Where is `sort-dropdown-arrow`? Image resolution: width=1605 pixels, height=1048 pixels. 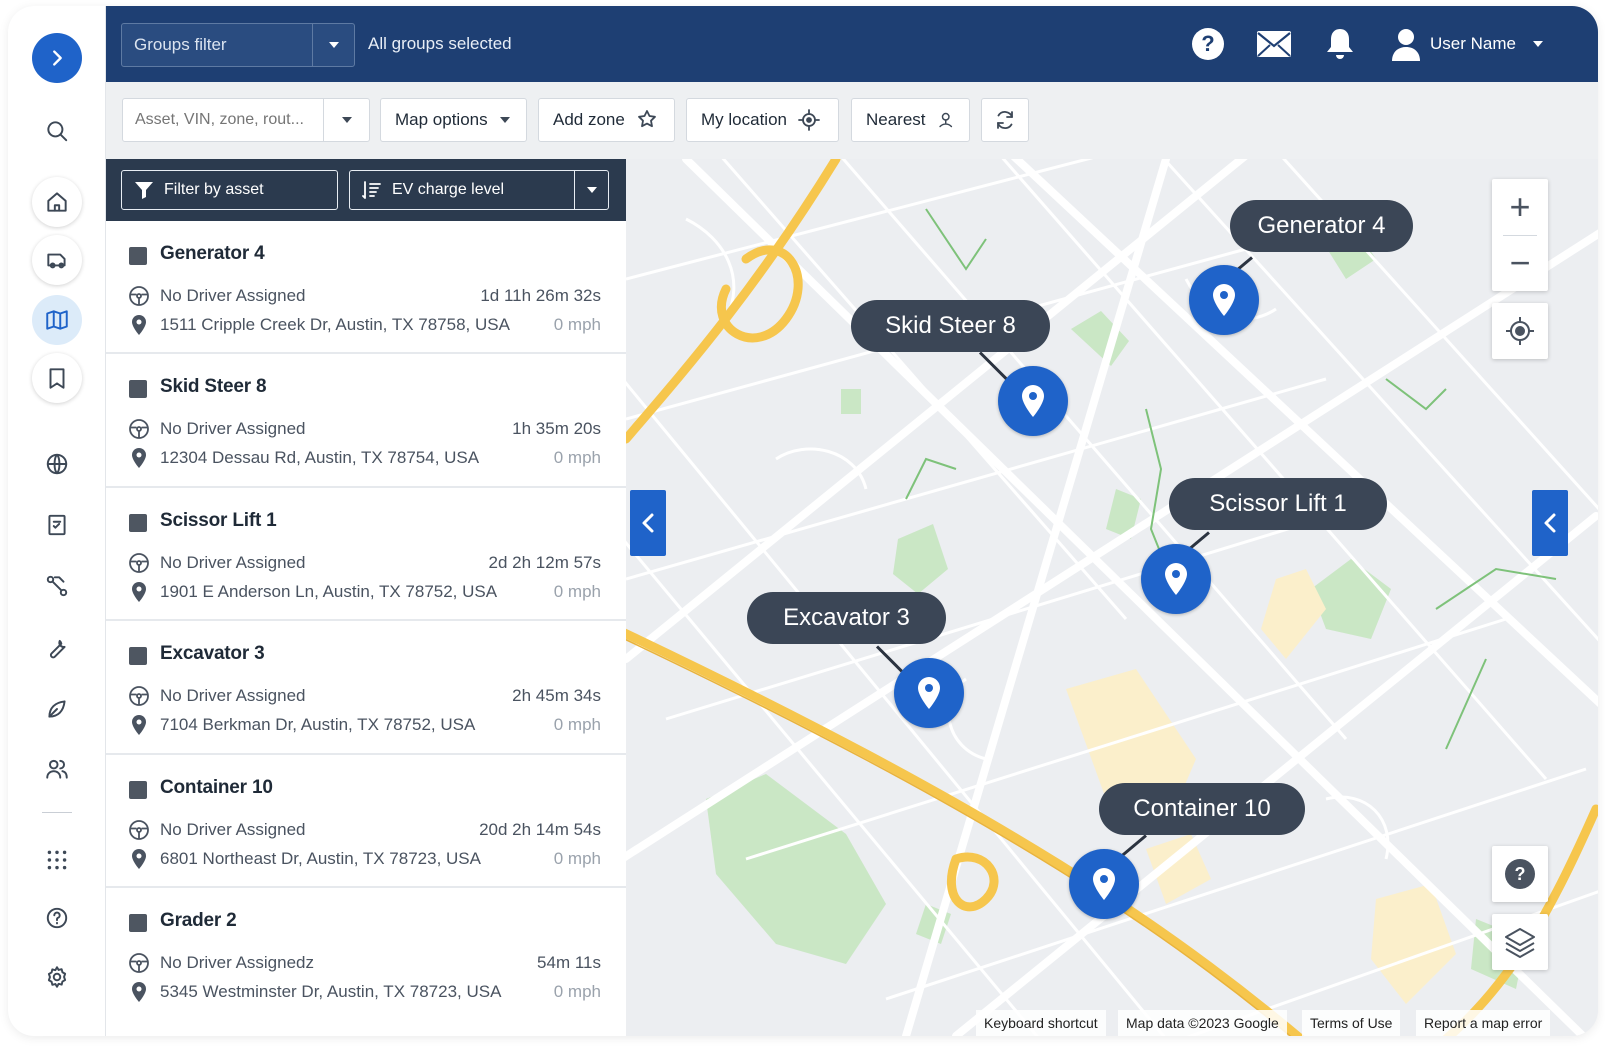 sort-dropdown-arrow is located at coordinates (591, 190).